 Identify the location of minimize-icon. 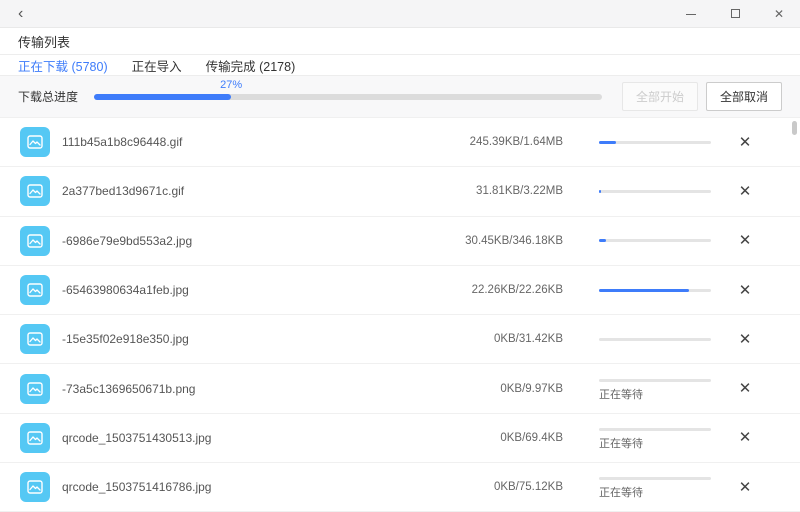
(691, 14).